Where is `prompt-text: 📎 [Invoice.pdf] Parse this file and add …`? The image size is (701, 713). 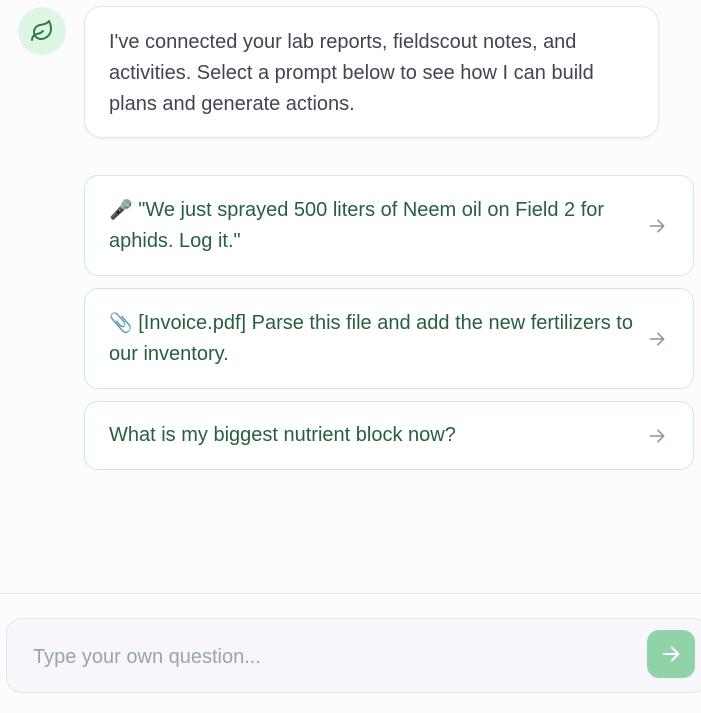 prompt-text: 📎 [Invoice.pdf] Parse this file and add … is located at coordinates (371, 338).